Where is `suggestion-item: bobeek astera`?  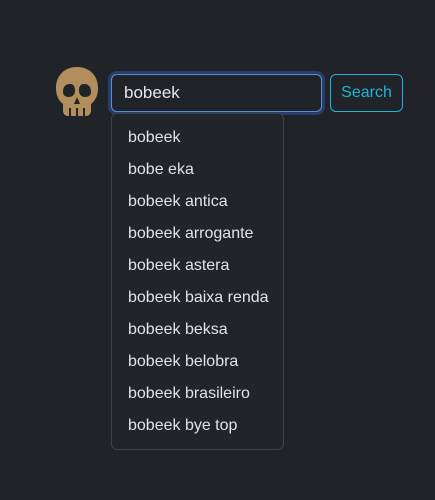
suggestion-item: bobeek astera is located at coordinates (197, 266).